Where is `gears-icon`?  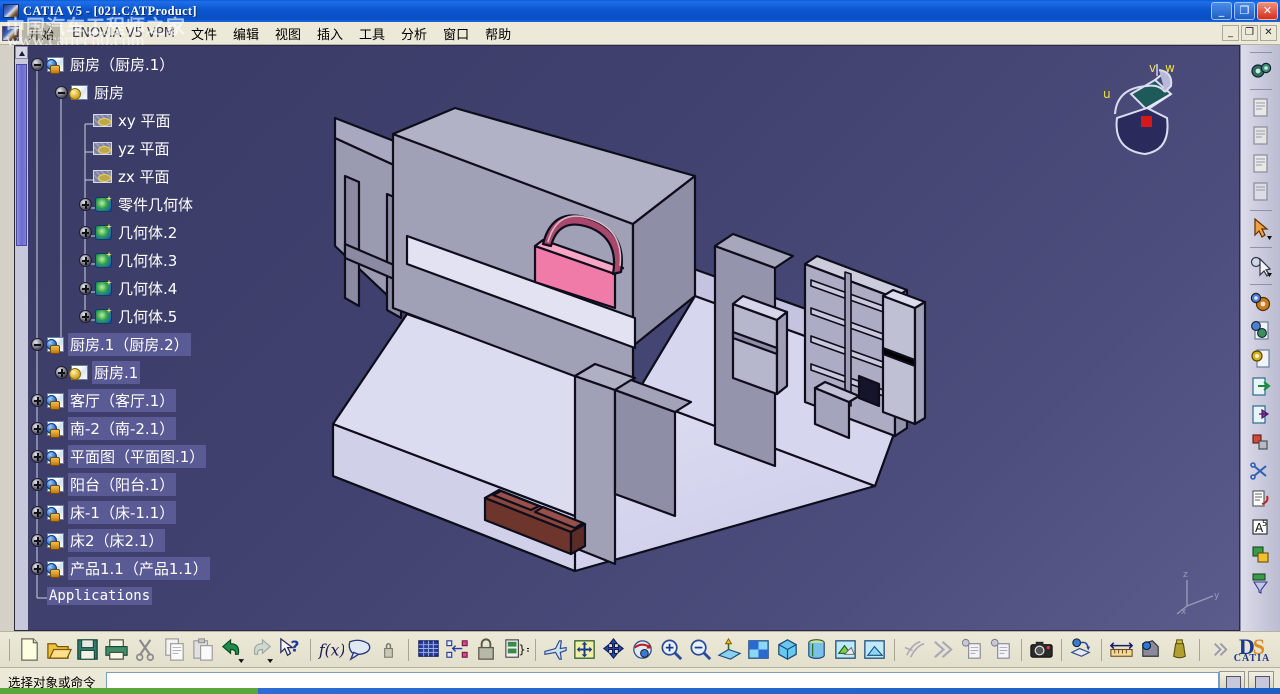
gears-icon is located at coordinates (1261, 71).